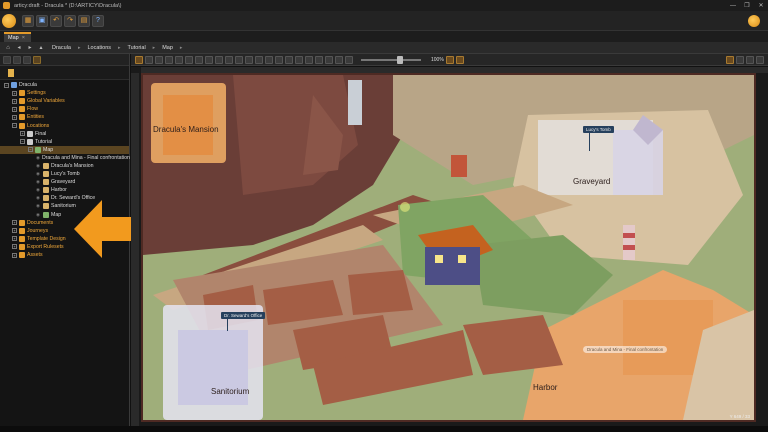  What do you see at coordinates (391, 59) in the screenshot?
I see `zoom-slider` at bounding box center [391, 59].